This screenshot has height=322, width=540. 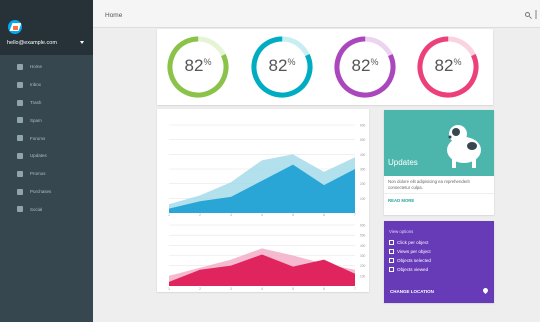 What do you see at coordinates (536, 14) in the screenshot?
I see `scroll-edge` at bounding box center [536, 14].